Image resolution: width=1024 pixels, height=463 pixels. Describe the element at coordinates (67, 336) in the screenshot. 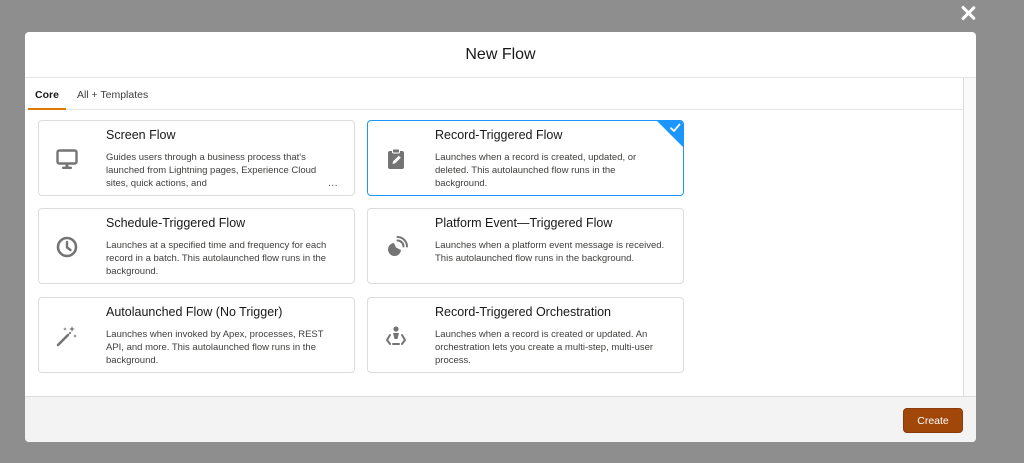

I see `magic-wand-icon` at that location.